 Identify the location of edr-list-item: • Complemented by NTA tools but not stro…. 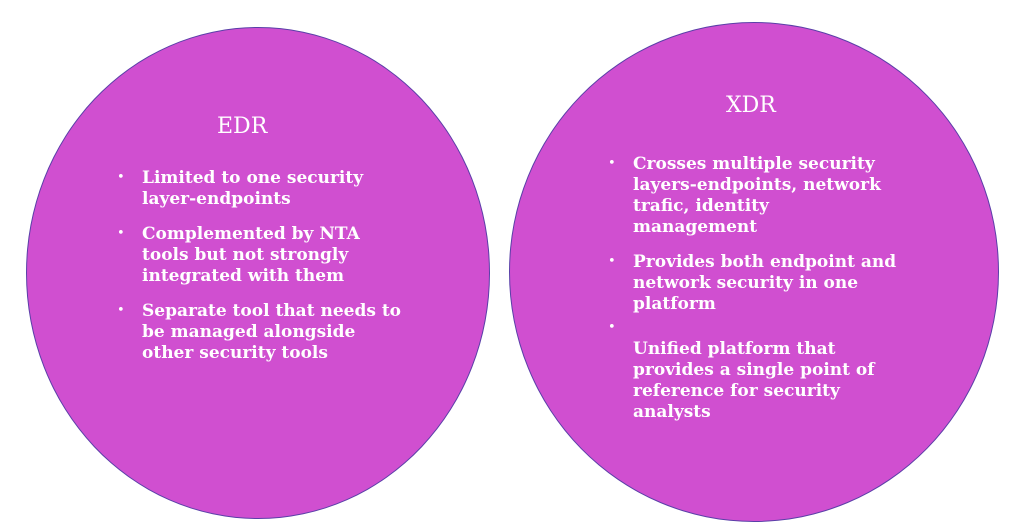
(262, 255).